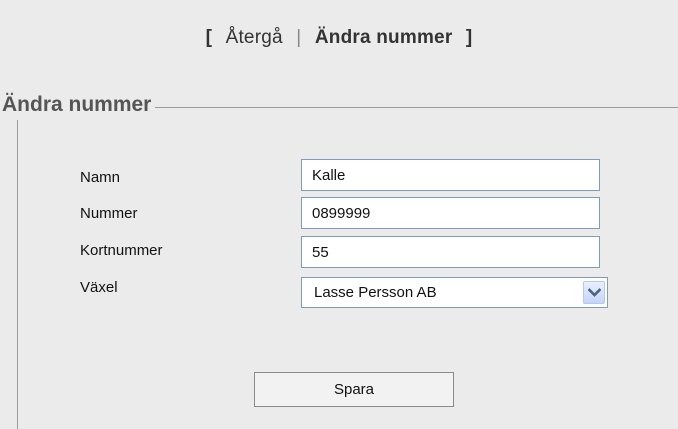 Image resolution: width=678 pixels, height=429 pixels. Describe the element at coordinates (450, 213) in the screenshot. I see `number-input` at that location.